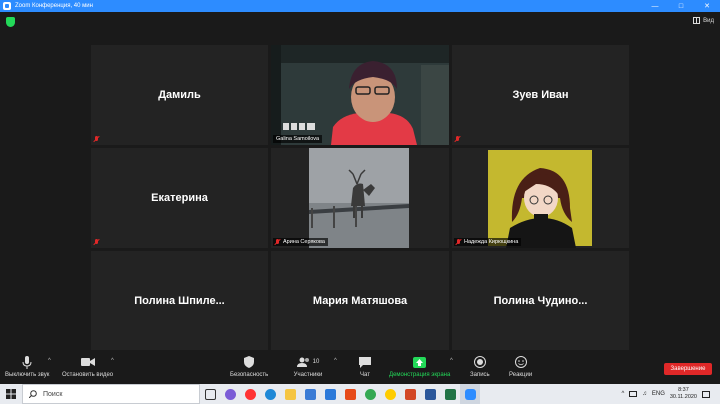  I want to click on participant-tile: Зуев Иван, so click(540, 95).